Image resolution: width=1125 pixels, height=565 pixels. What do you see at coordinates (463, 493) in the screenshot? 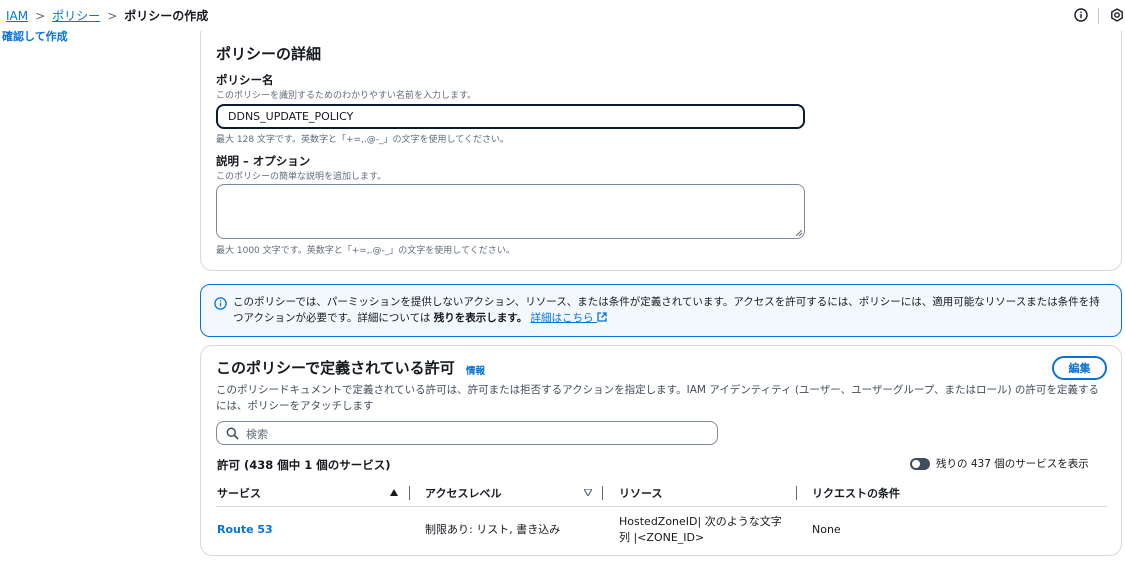
I see `column-header-access-level: アクセスレベル` at bounding box center [463, 493].